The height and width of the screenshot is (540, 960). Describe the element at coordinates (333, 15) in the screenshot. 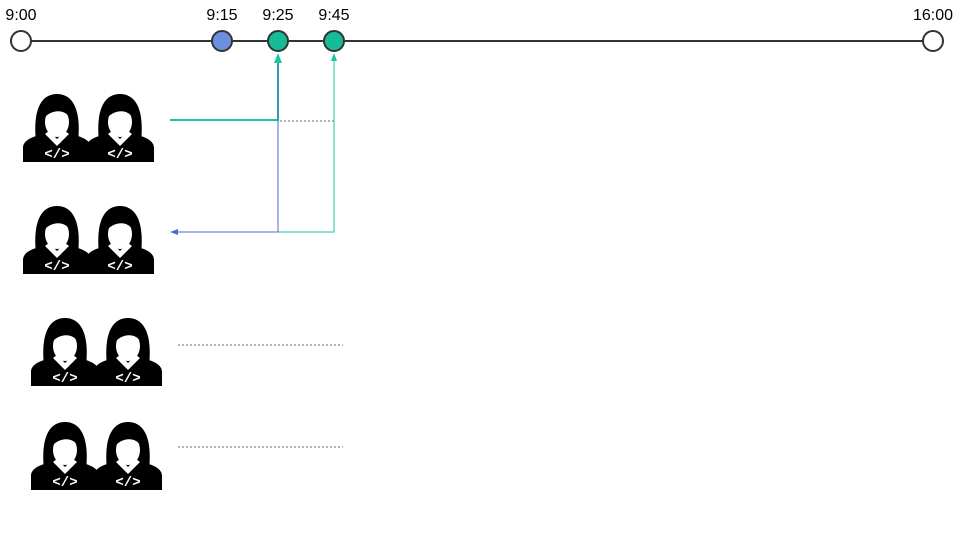

I see `time-label-945: 9:45` at that location.